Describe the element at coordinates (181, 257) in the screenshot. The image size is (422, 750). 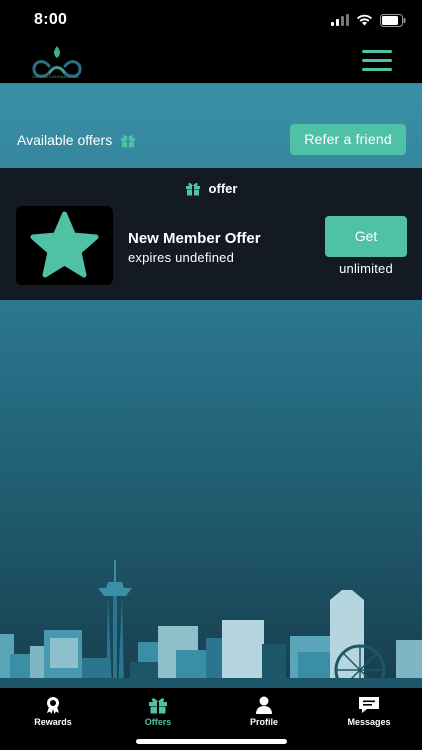
I see `offer-expiry: expires undefined` at that location.